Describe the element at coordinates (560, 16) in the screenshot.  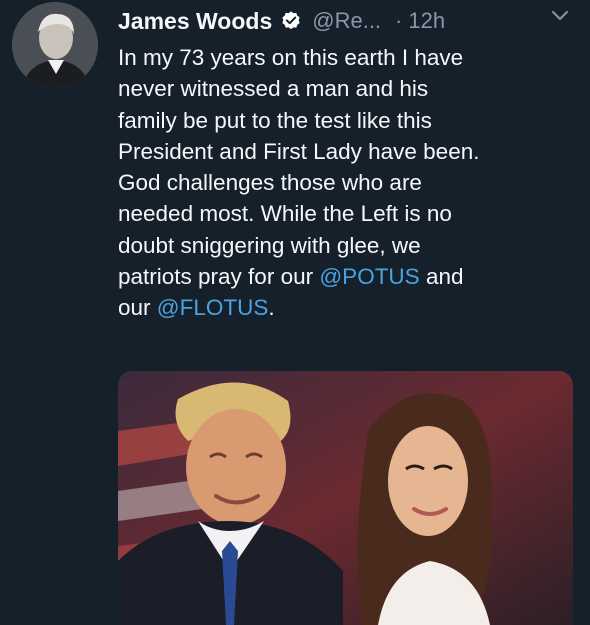
I see `chevron-down-icon` at that location.